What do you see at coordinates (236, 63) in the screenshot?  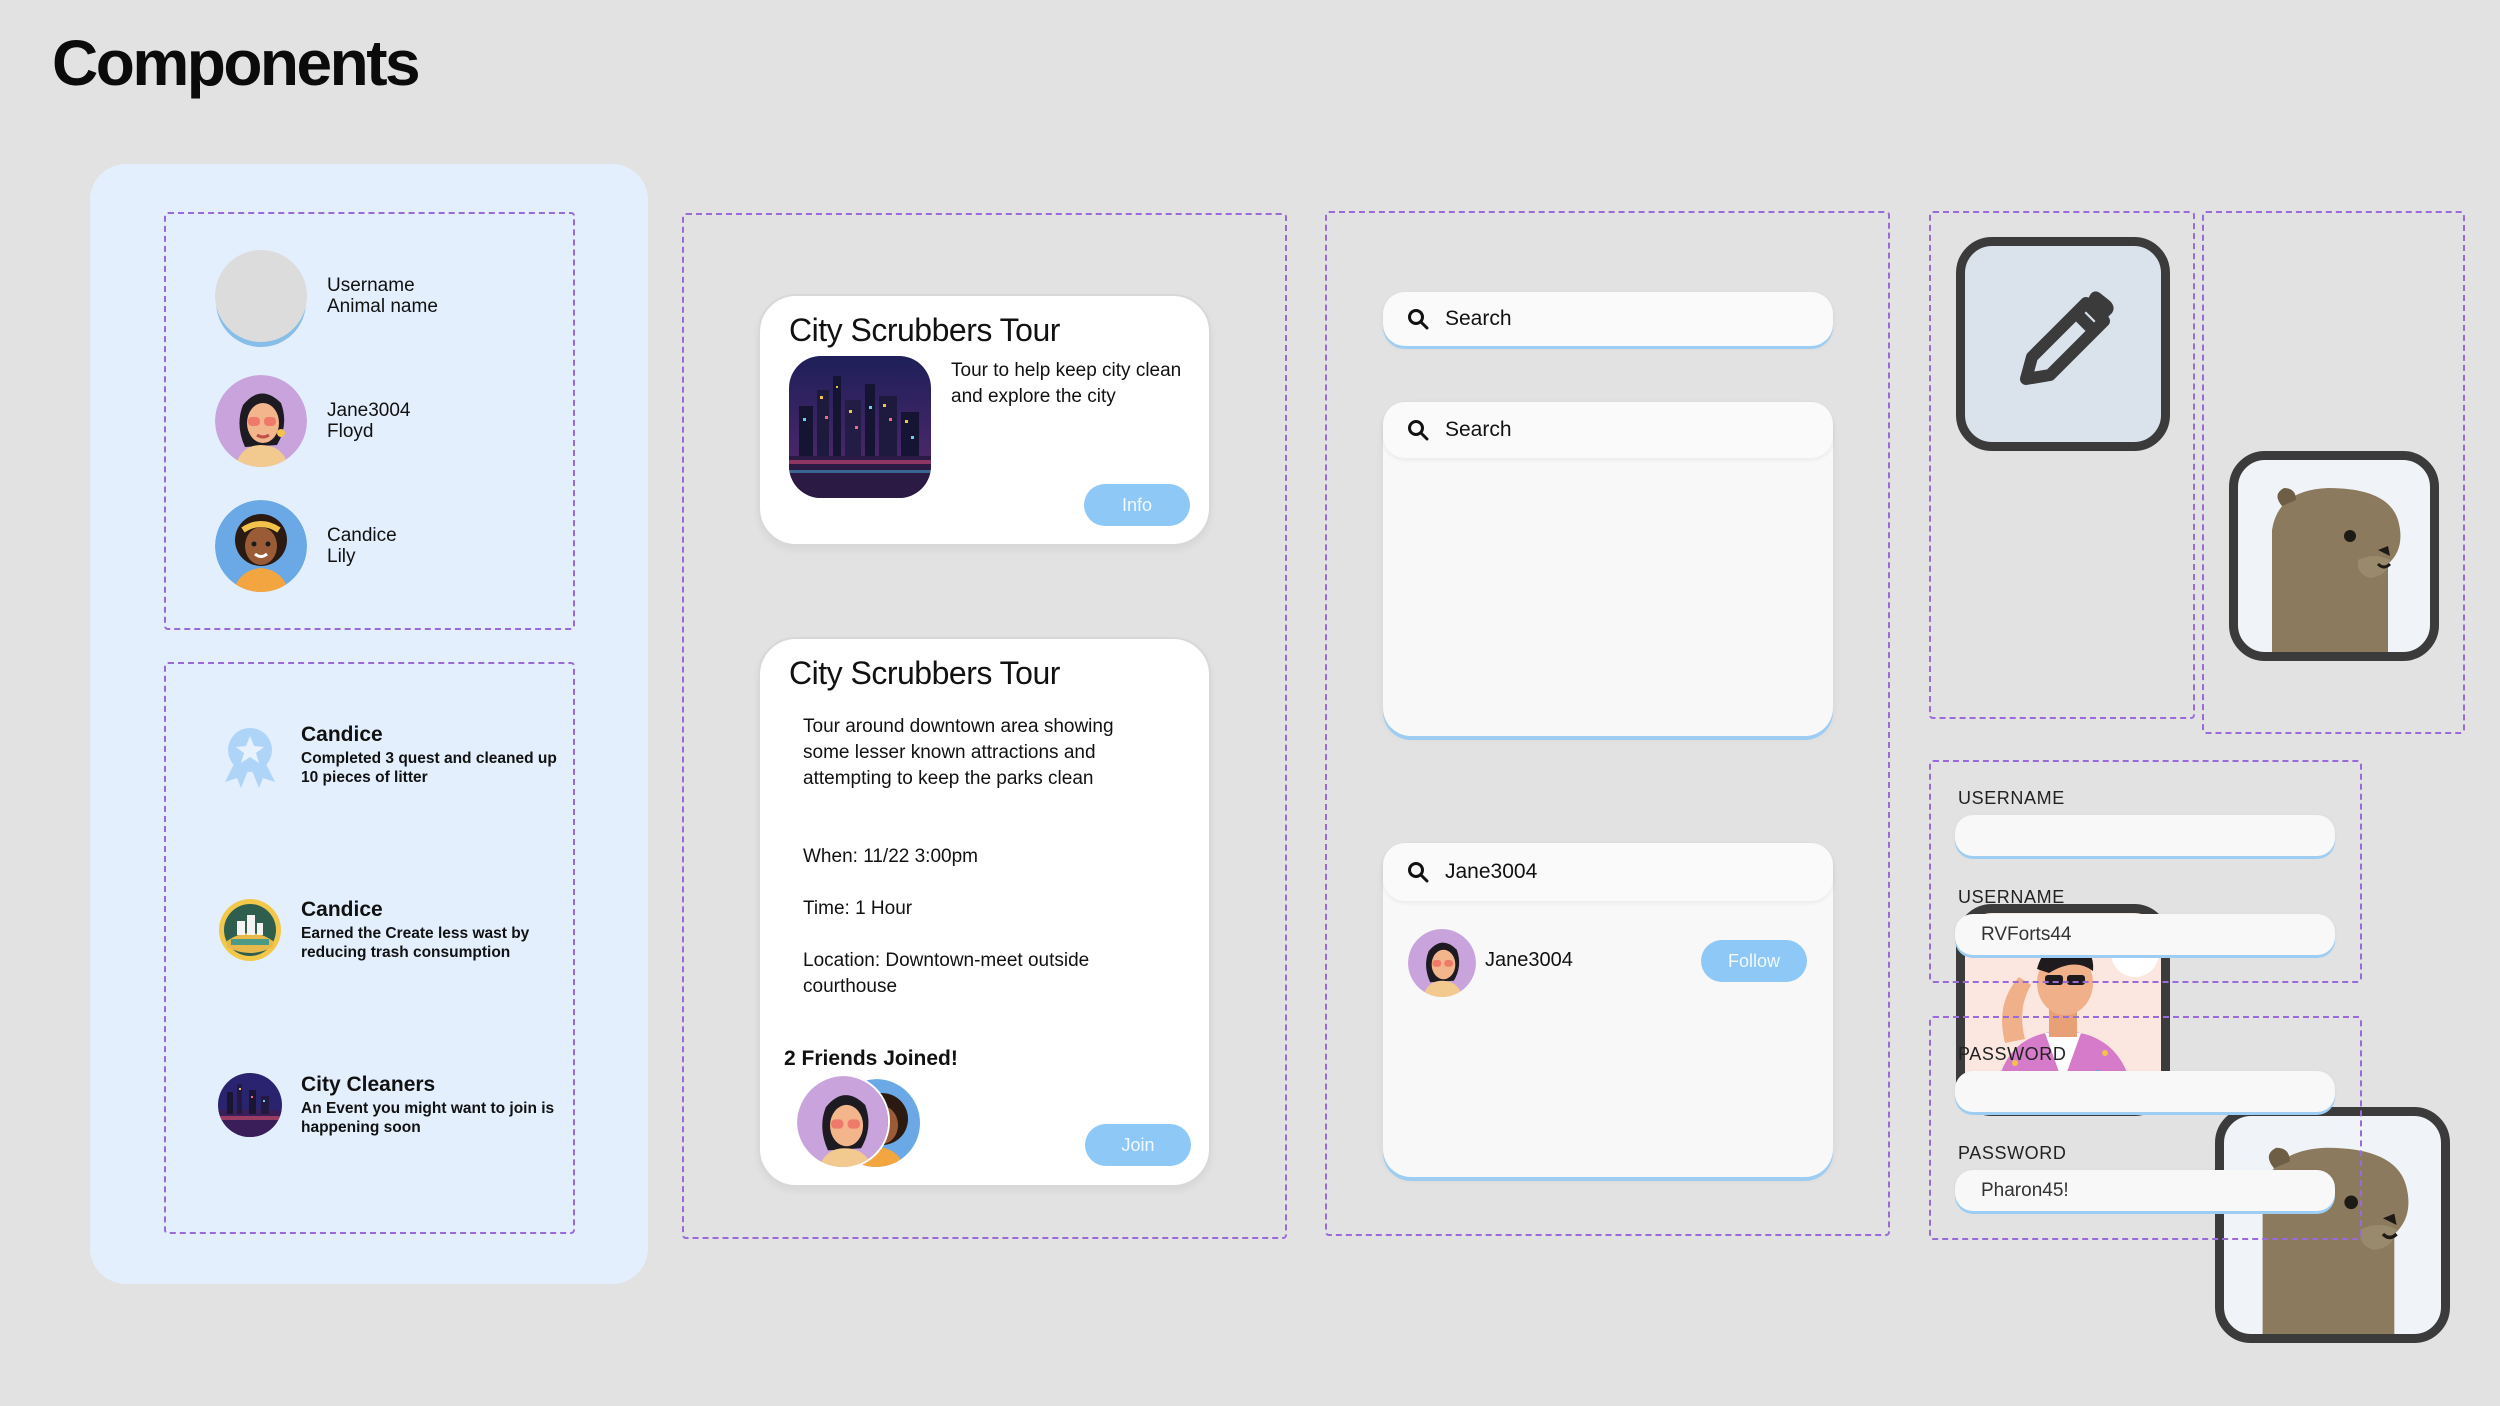 I see `page-title: Components` at bounding box center [236, 63].